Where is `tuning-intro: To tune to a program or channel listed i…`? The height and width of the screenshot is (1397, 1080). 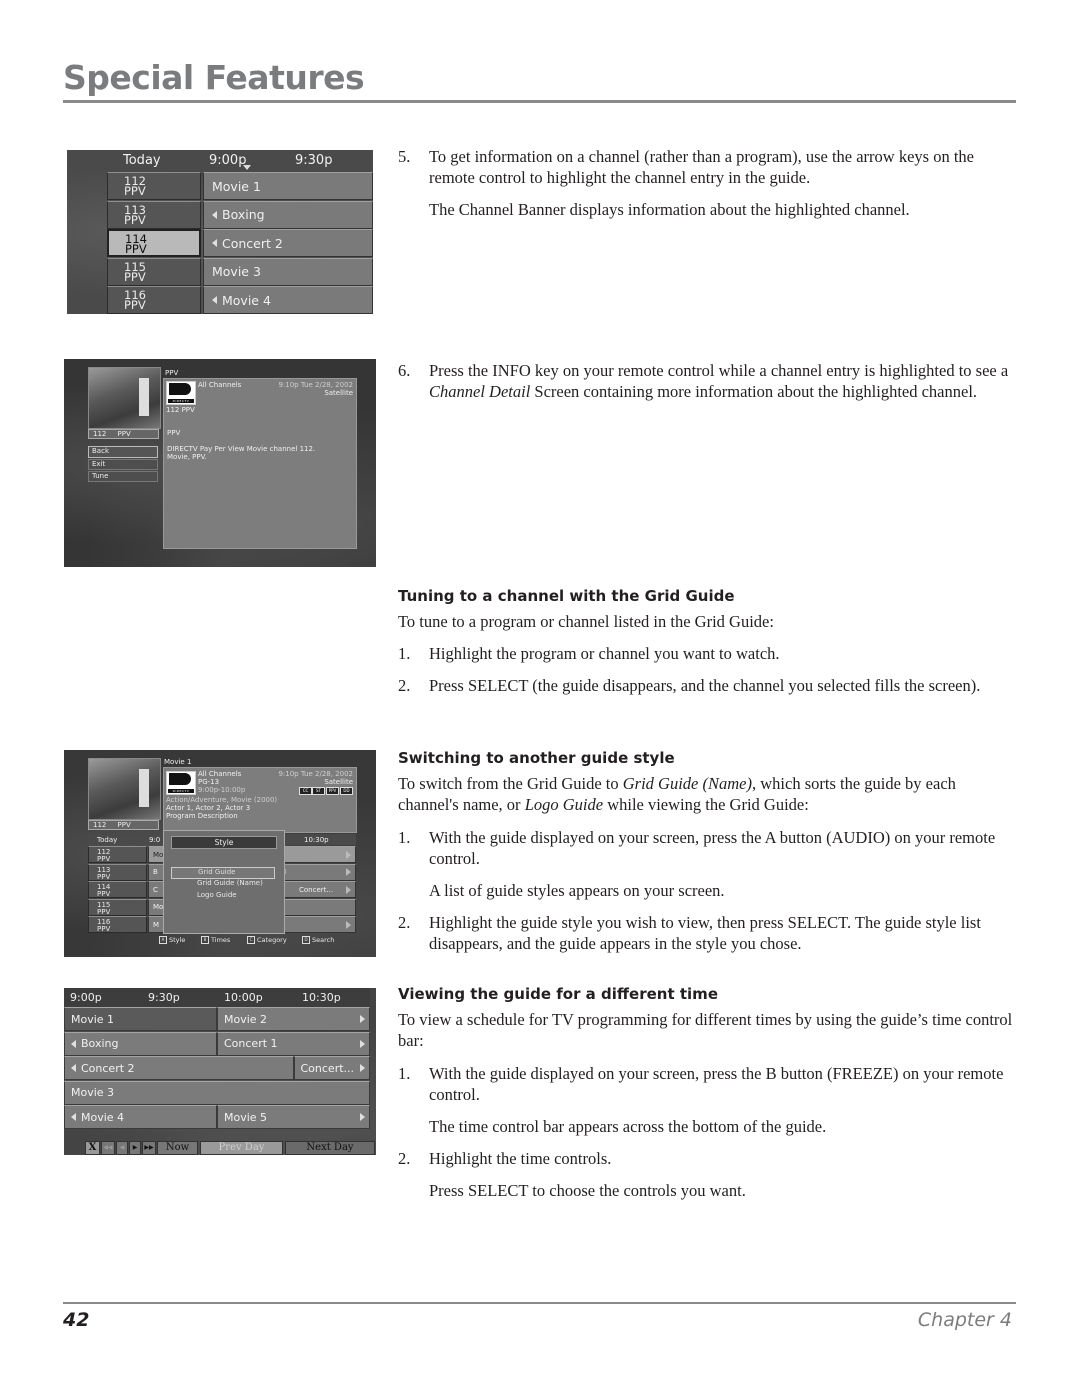
tuning-intro: To tune to a program or channel listed i… is located at coordinates (586, 621).